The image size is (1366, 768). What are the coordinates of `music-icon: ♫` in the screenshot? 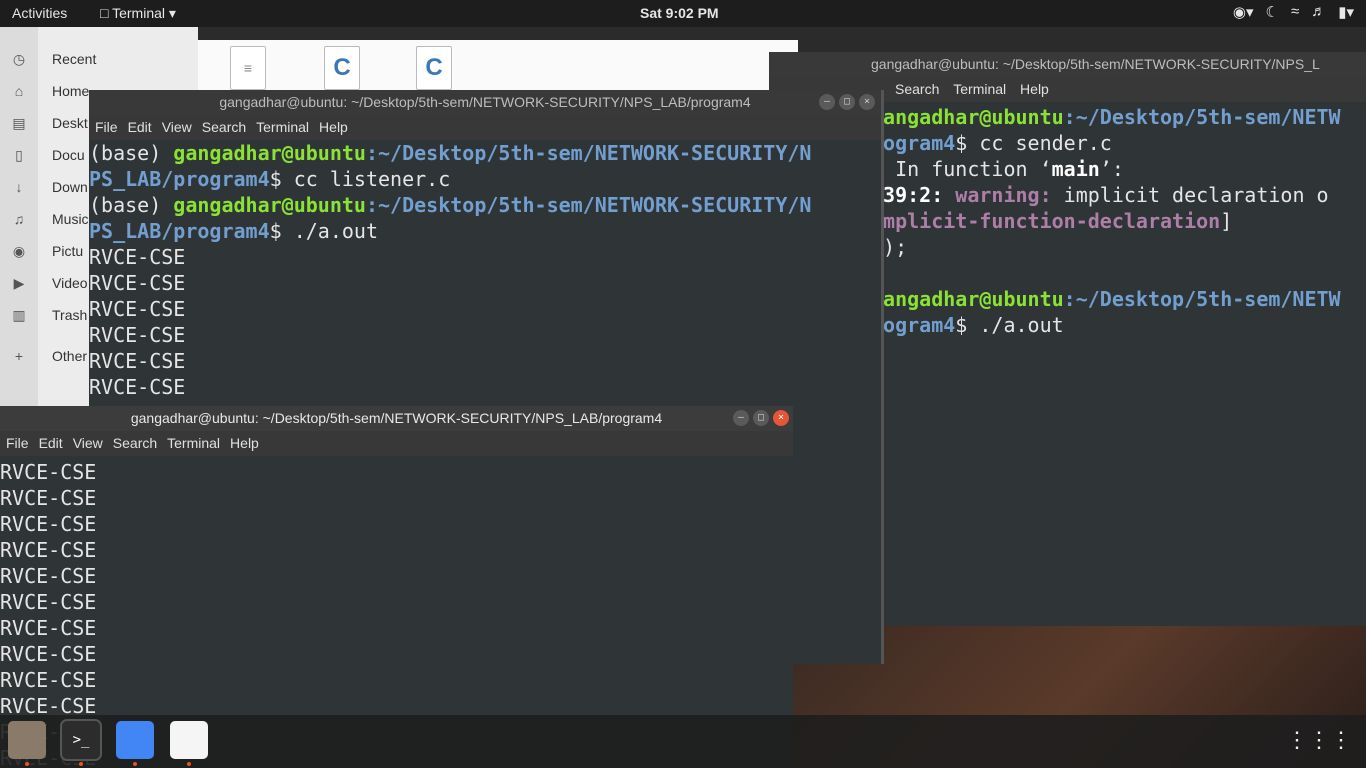 It's located at (19, 219).